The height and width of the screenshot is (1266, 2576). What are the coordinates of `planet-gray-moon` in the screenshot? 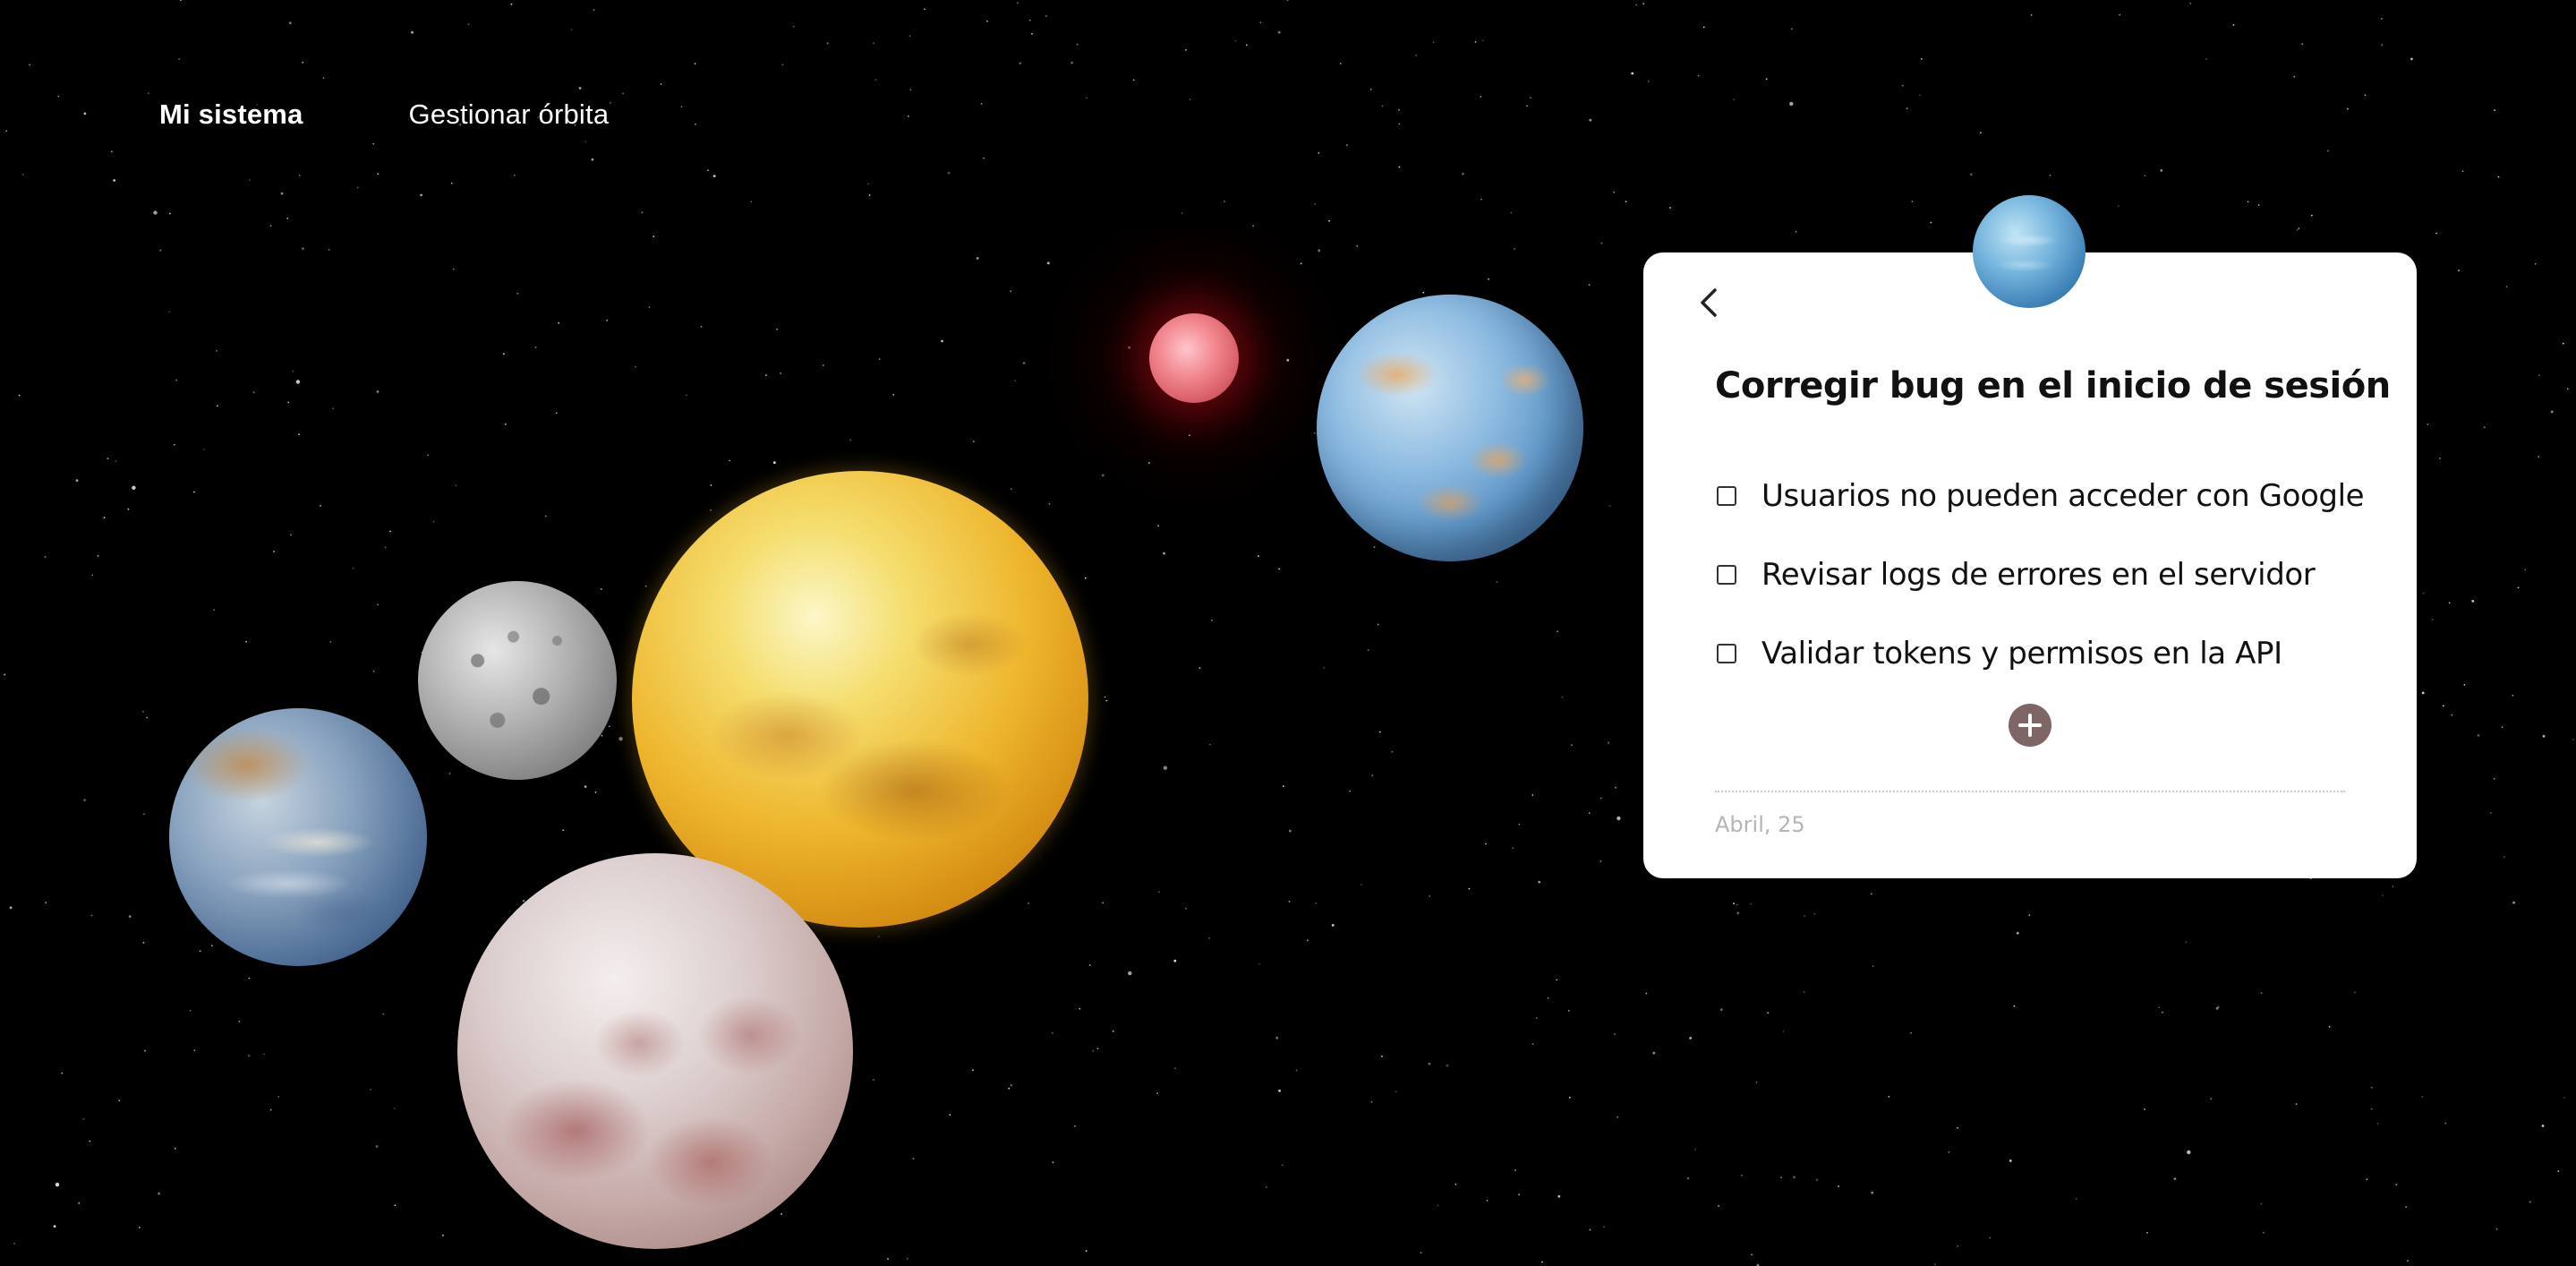 It's located at (517, 680).